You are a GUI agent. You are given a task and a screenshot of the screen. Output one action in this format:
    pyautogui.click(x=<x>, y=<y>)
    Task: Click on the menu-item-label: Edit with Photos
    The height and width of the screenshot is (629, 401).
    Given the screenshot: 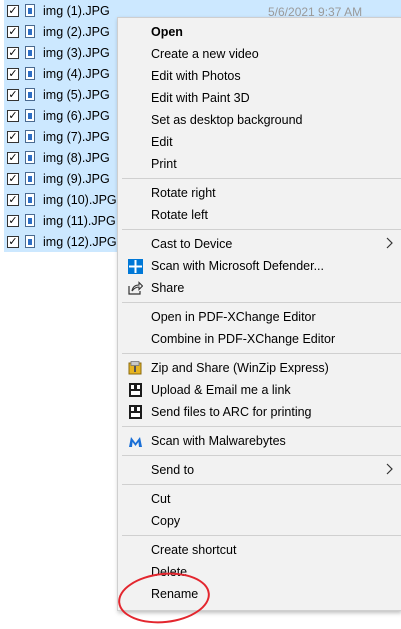 What is the action you would take?
    pyautogui.click(x=196, y=76)
    